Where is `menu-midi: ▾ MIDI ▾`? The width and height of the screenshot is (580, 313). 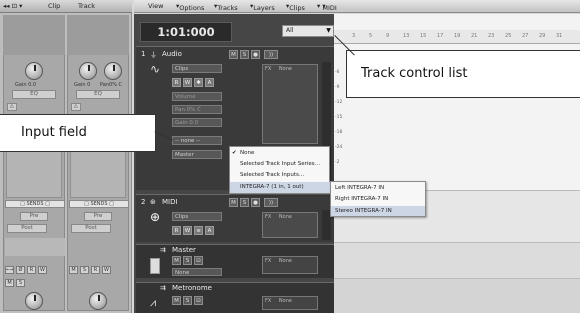 menu-midi: ▾ MIDI ▾ is located at coordinates (327, 7).